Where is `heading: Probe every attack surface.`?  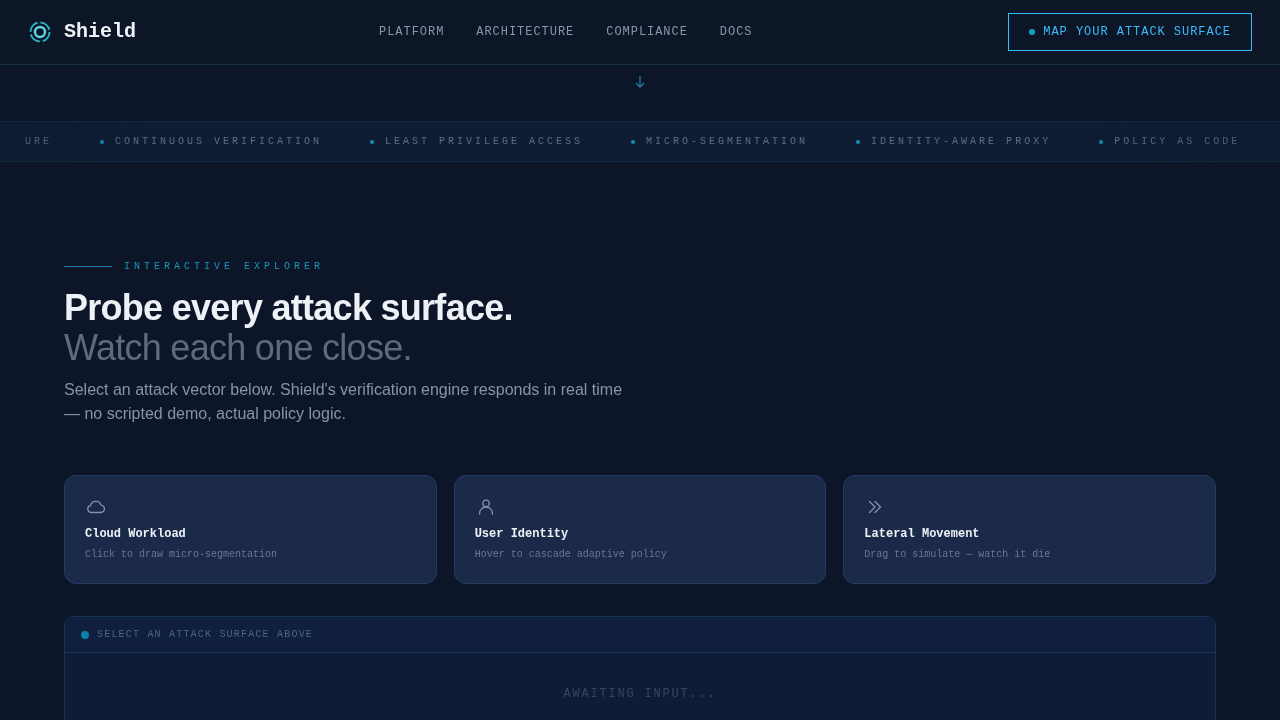 heading: Probe every attack surface. is located at coordinates (289, 308).